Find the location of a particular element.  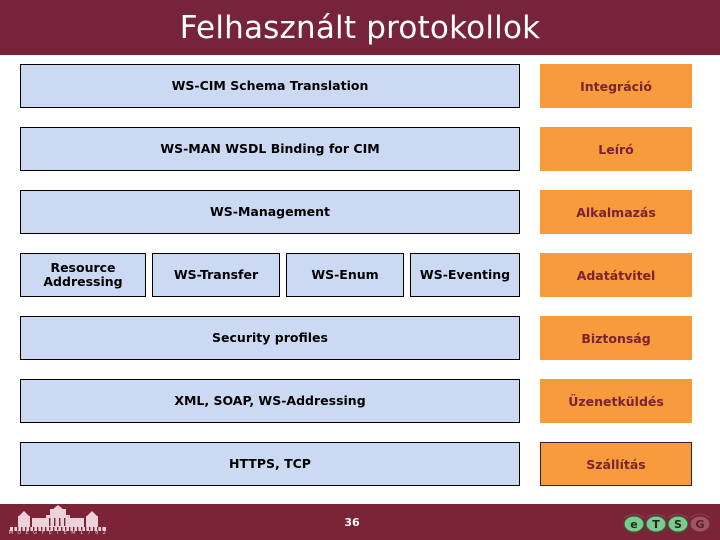

stack-row: XML, SOAP, WS-Addressing Üzenetküldés is located at coordinates (360, 401).